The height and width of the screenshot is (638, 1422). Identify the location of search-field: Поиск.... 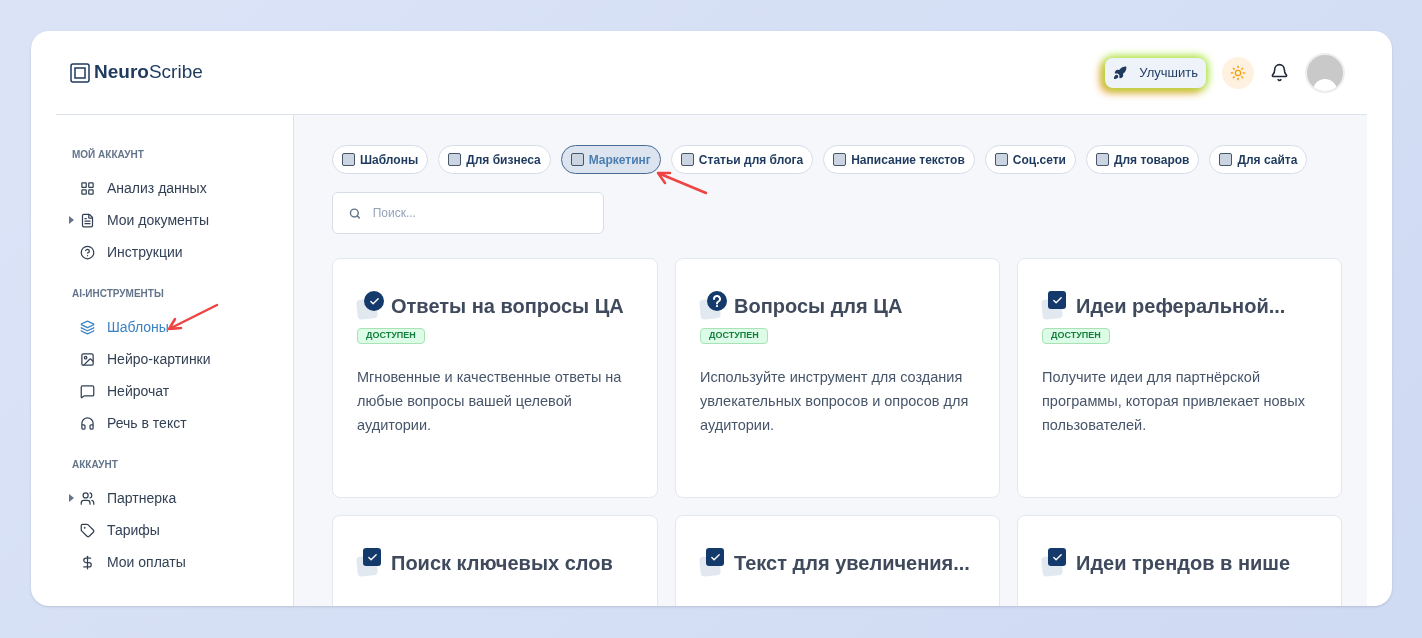
(468, 213).